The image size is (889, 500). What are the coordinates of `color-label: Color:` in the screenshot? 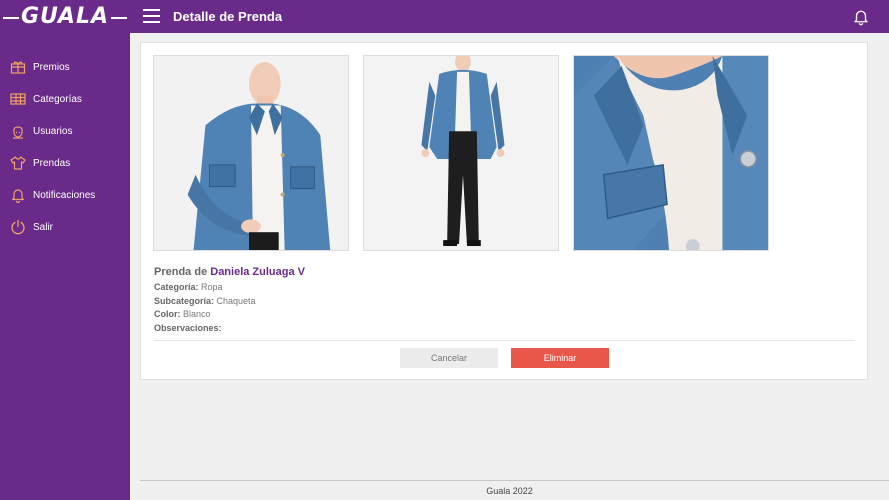 It's located at (167, 314).